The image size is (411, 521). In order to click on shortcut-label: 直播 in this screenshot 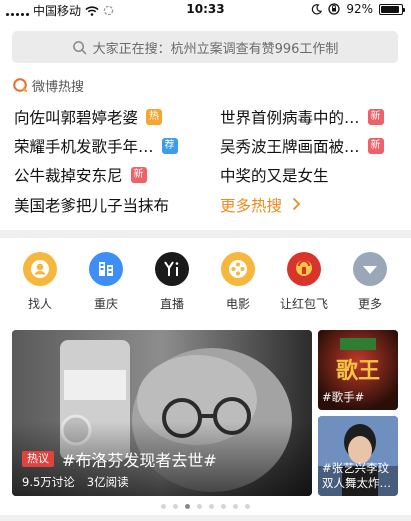, I will do `click(171, 304)`.